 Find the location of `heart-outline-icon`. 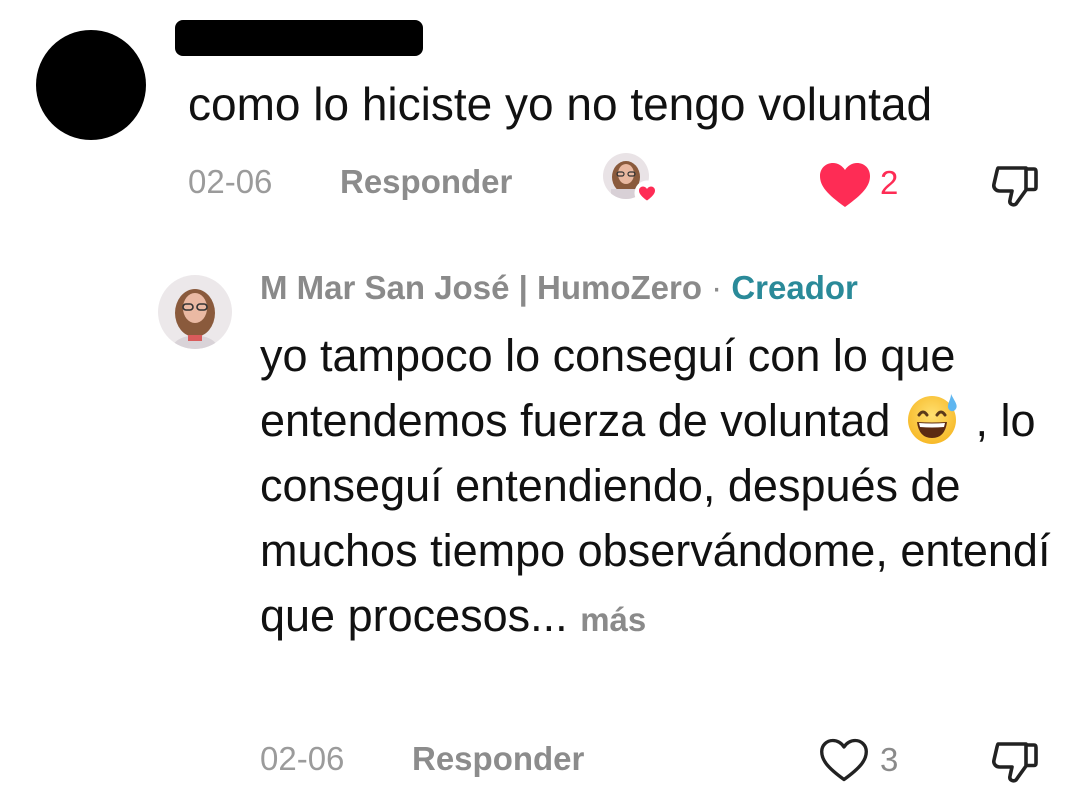

heart-outline-icon is located at coordinates (844, 760).